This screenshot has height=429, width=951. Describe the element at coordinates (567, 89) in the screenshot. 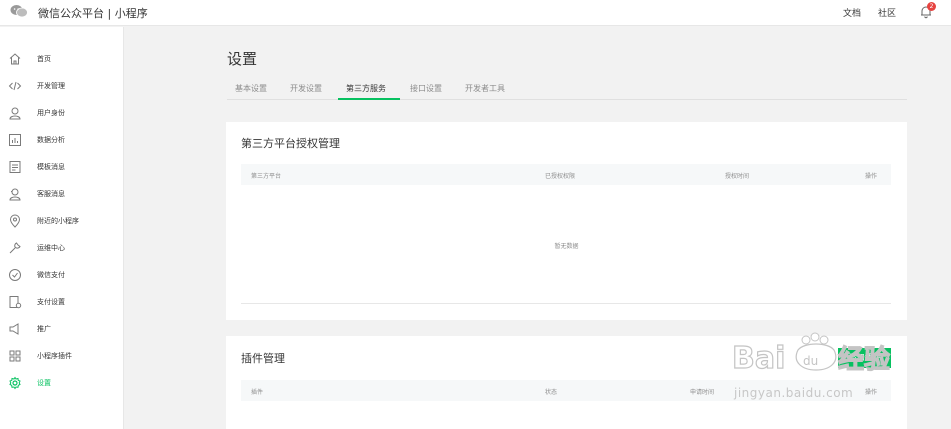

I see `tab-bar: 基本设置 开发设置 第三方服务 接口设置 开发者工具` at that location.